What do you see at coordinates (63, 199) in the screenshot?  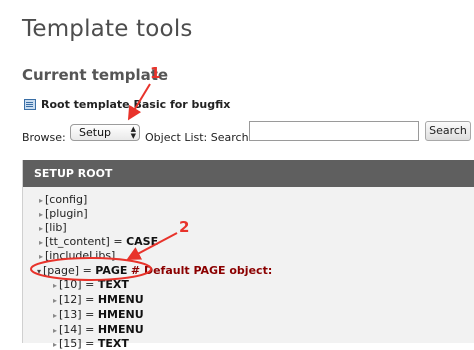 I see `tree-item-config: ▸ [config]` at bounding box center [63, 199].